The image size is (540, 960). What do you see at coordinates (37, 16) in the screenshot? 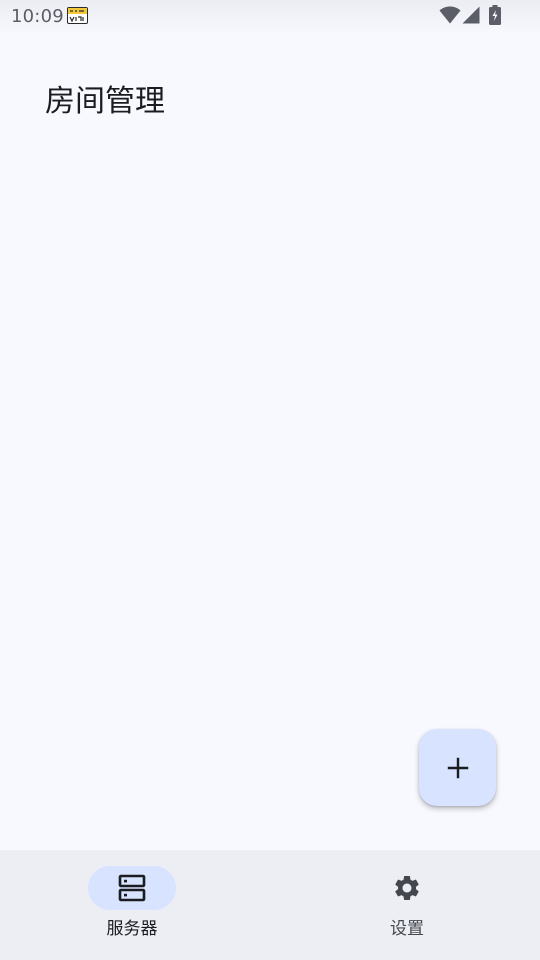
I see `status-time: 10:09` at bounding box center [37, 16].